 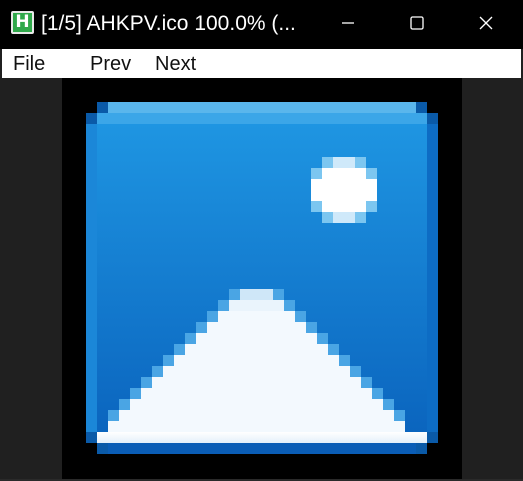 What do you see at coordinates (110, 64) in the screenshot?
I see `menu-prev: Prev` at bounding box center [110, 64].